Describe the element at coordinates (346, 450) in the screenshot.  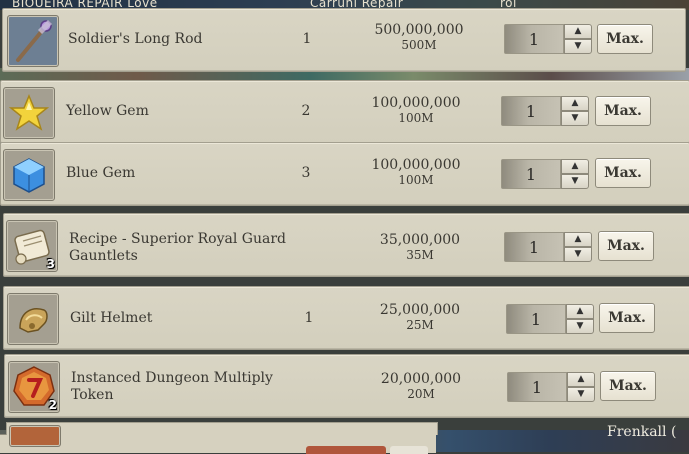
I see `lower-panel-red-button` at that location.